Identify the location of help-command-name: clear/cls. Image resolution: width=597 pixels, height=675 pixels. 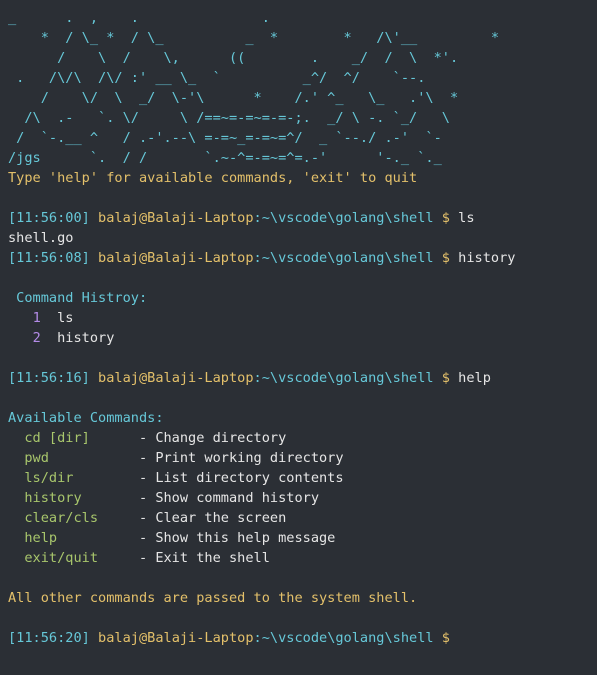
(69, 518).